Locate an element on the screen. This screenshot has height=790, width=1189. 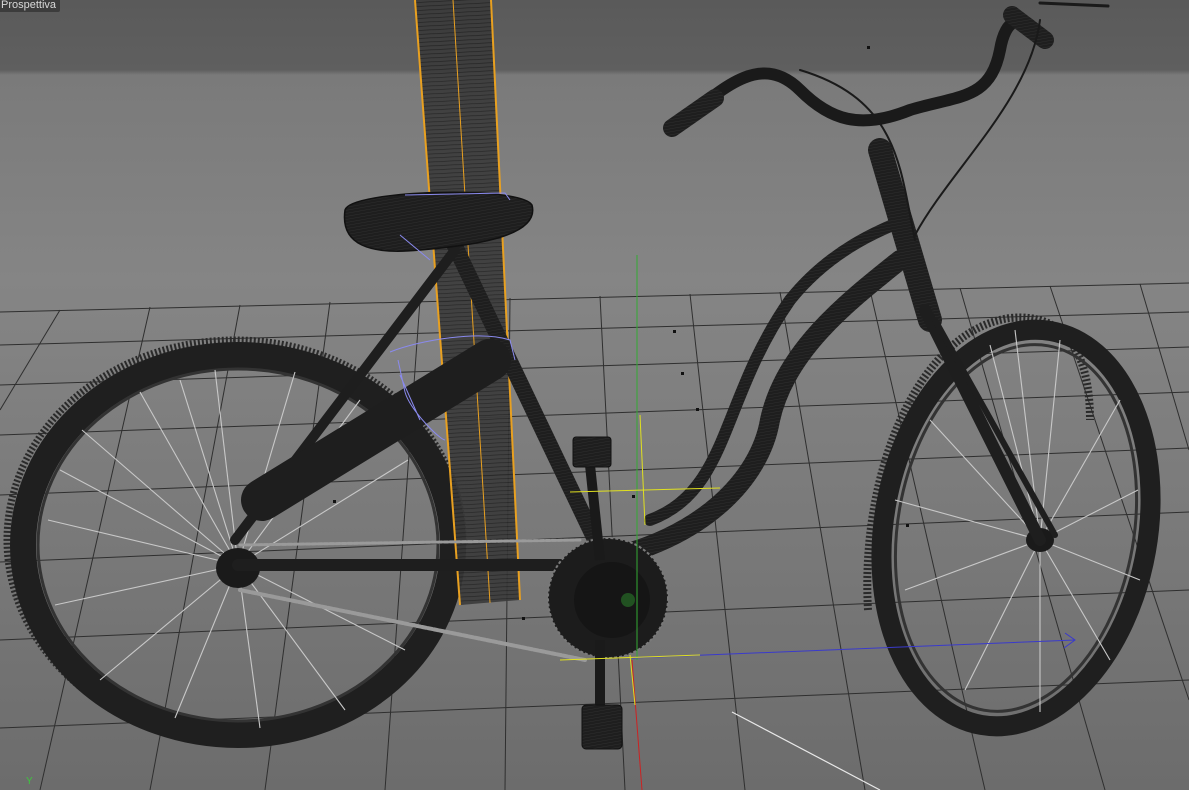
viewport-camera-label: Prospettiva is located at coordinates (30, 6).